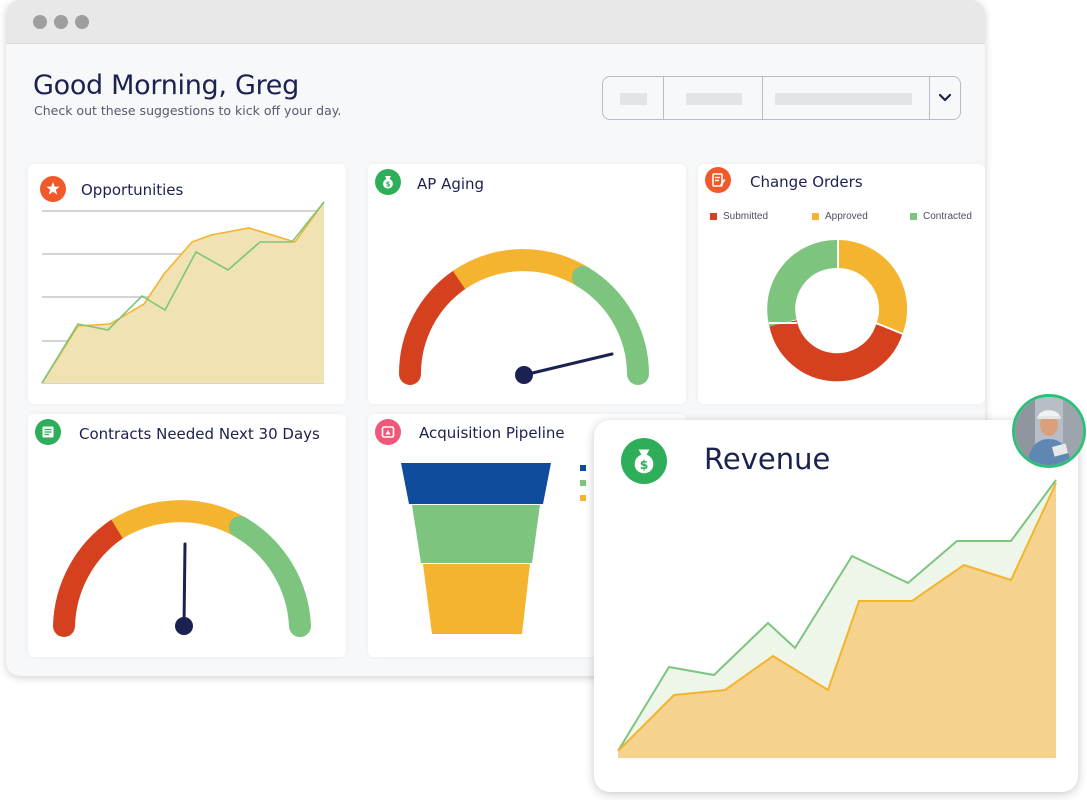  Describe the element at coordinates (270, 576) in the screenshot. I see `gauge-green-segment` at that location.